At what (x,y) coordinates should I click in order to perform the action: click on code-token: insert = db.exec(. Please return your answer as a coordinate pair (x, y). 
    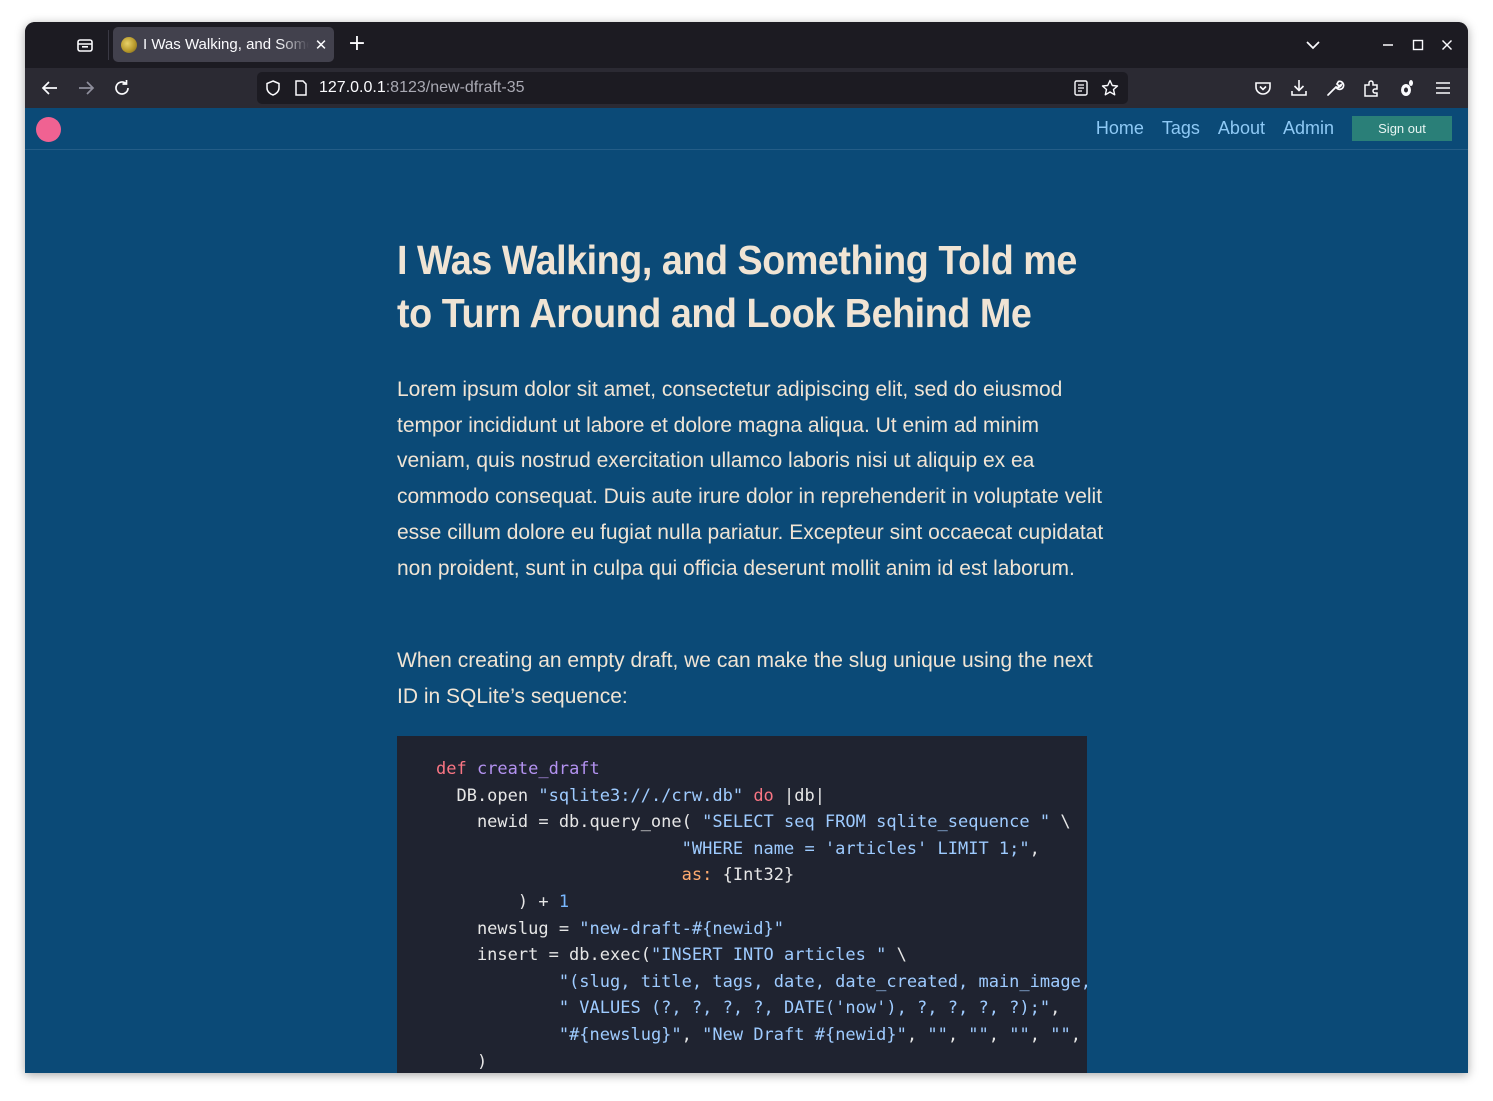
    Looking at the image, I should click on (543, 955).